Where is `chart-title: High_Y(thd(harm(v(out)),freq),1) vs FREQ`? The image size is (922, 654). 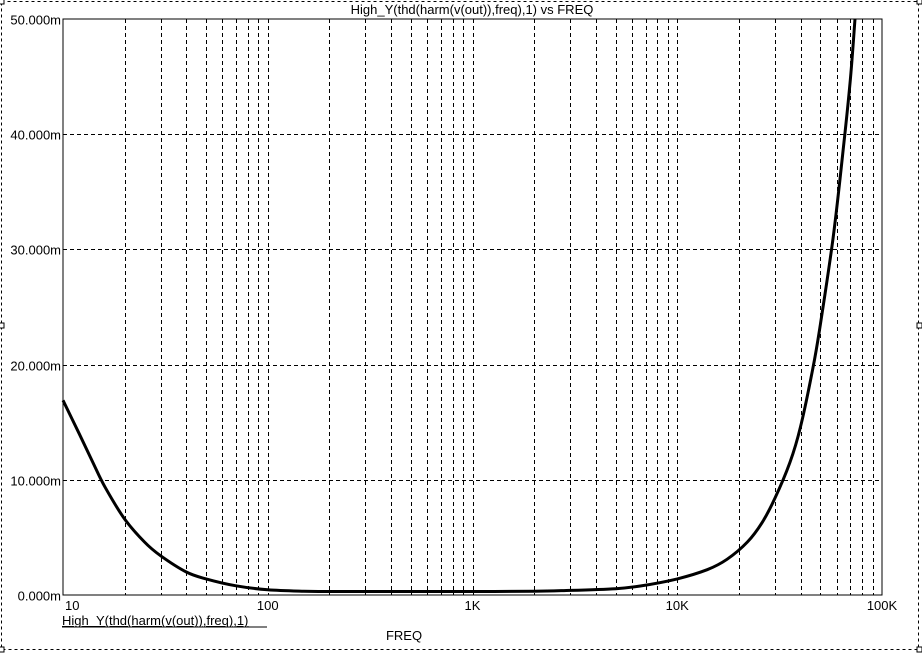
chart-title: High_Y(thd(harm(v(out)),freq),1) vs FREQ is located at coordinates (472, 9).